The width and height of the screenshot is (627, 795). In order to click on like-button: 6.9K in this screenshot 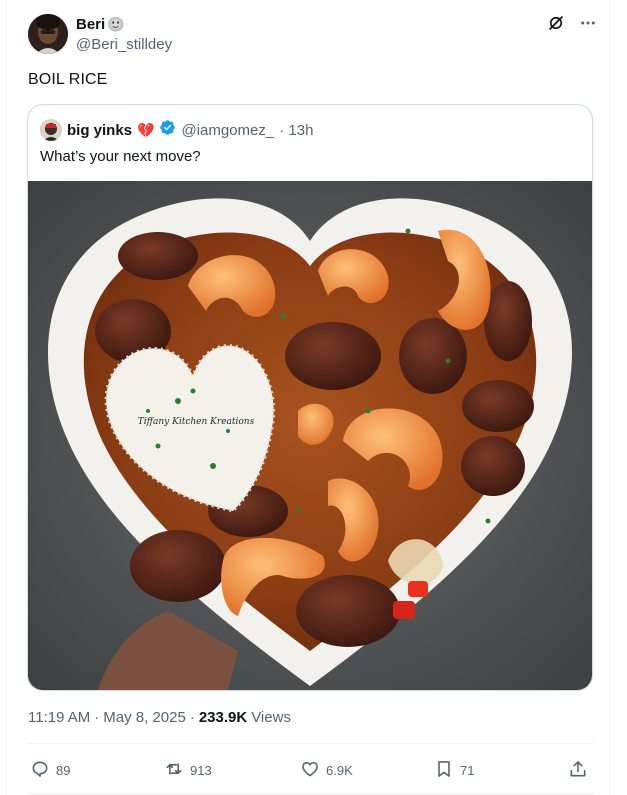, I will do `click(326, 770)`.